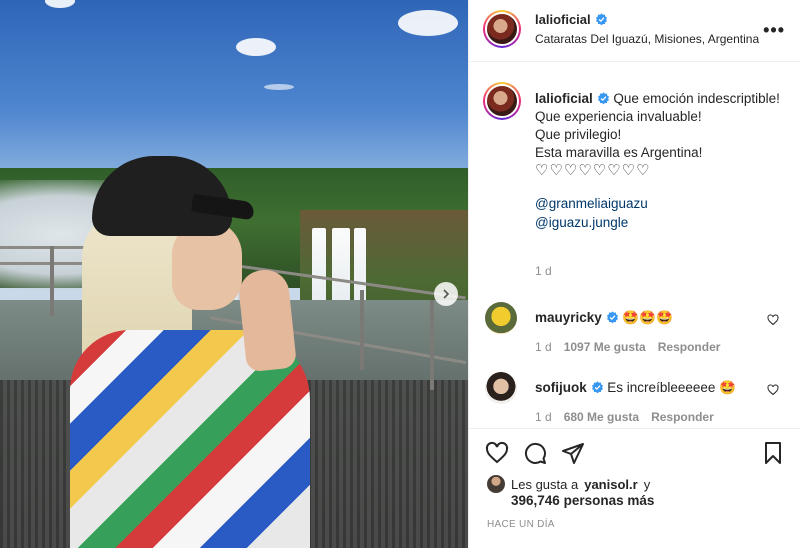 The width and height of the screenshot is (800, 548). I want to click on mention-link: @iguazu.jungle, so click(660, 222).